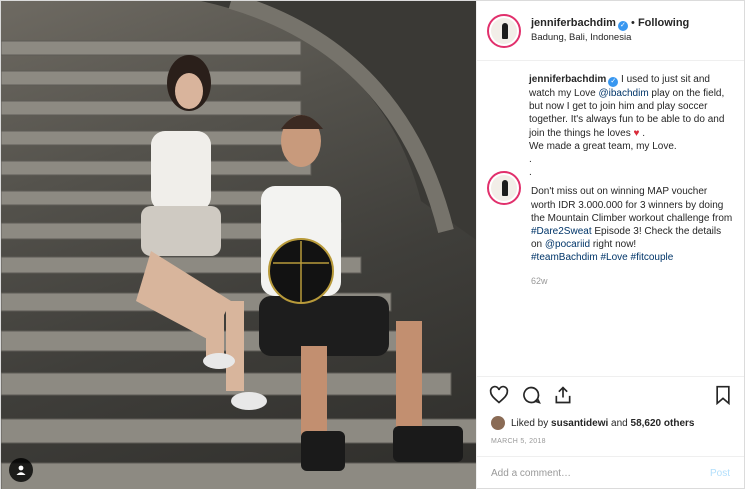 This screenshot has width=745, height=489. What do you see at coordinates (663, 23) in the screenshot?
I see `following-button: Following` at bounding box center [663, 23].